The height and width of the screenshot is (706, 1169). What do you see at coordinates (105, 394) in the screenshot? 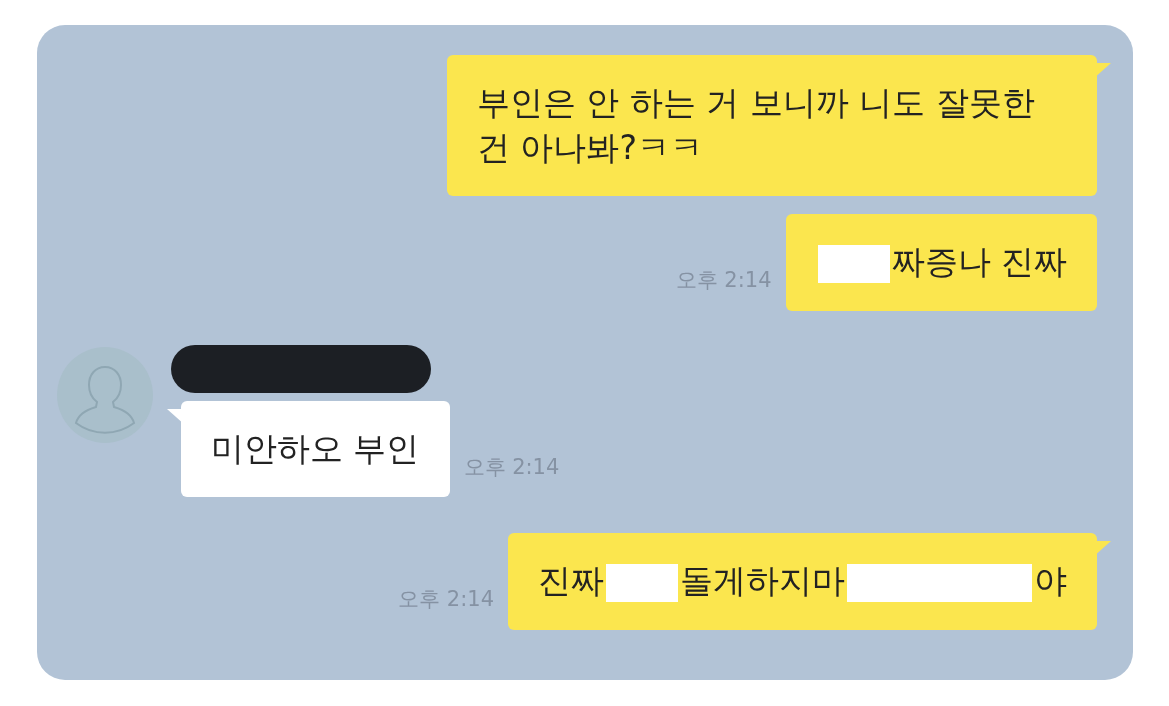
I see `avatar-icon` at bounding box center [105, 394].